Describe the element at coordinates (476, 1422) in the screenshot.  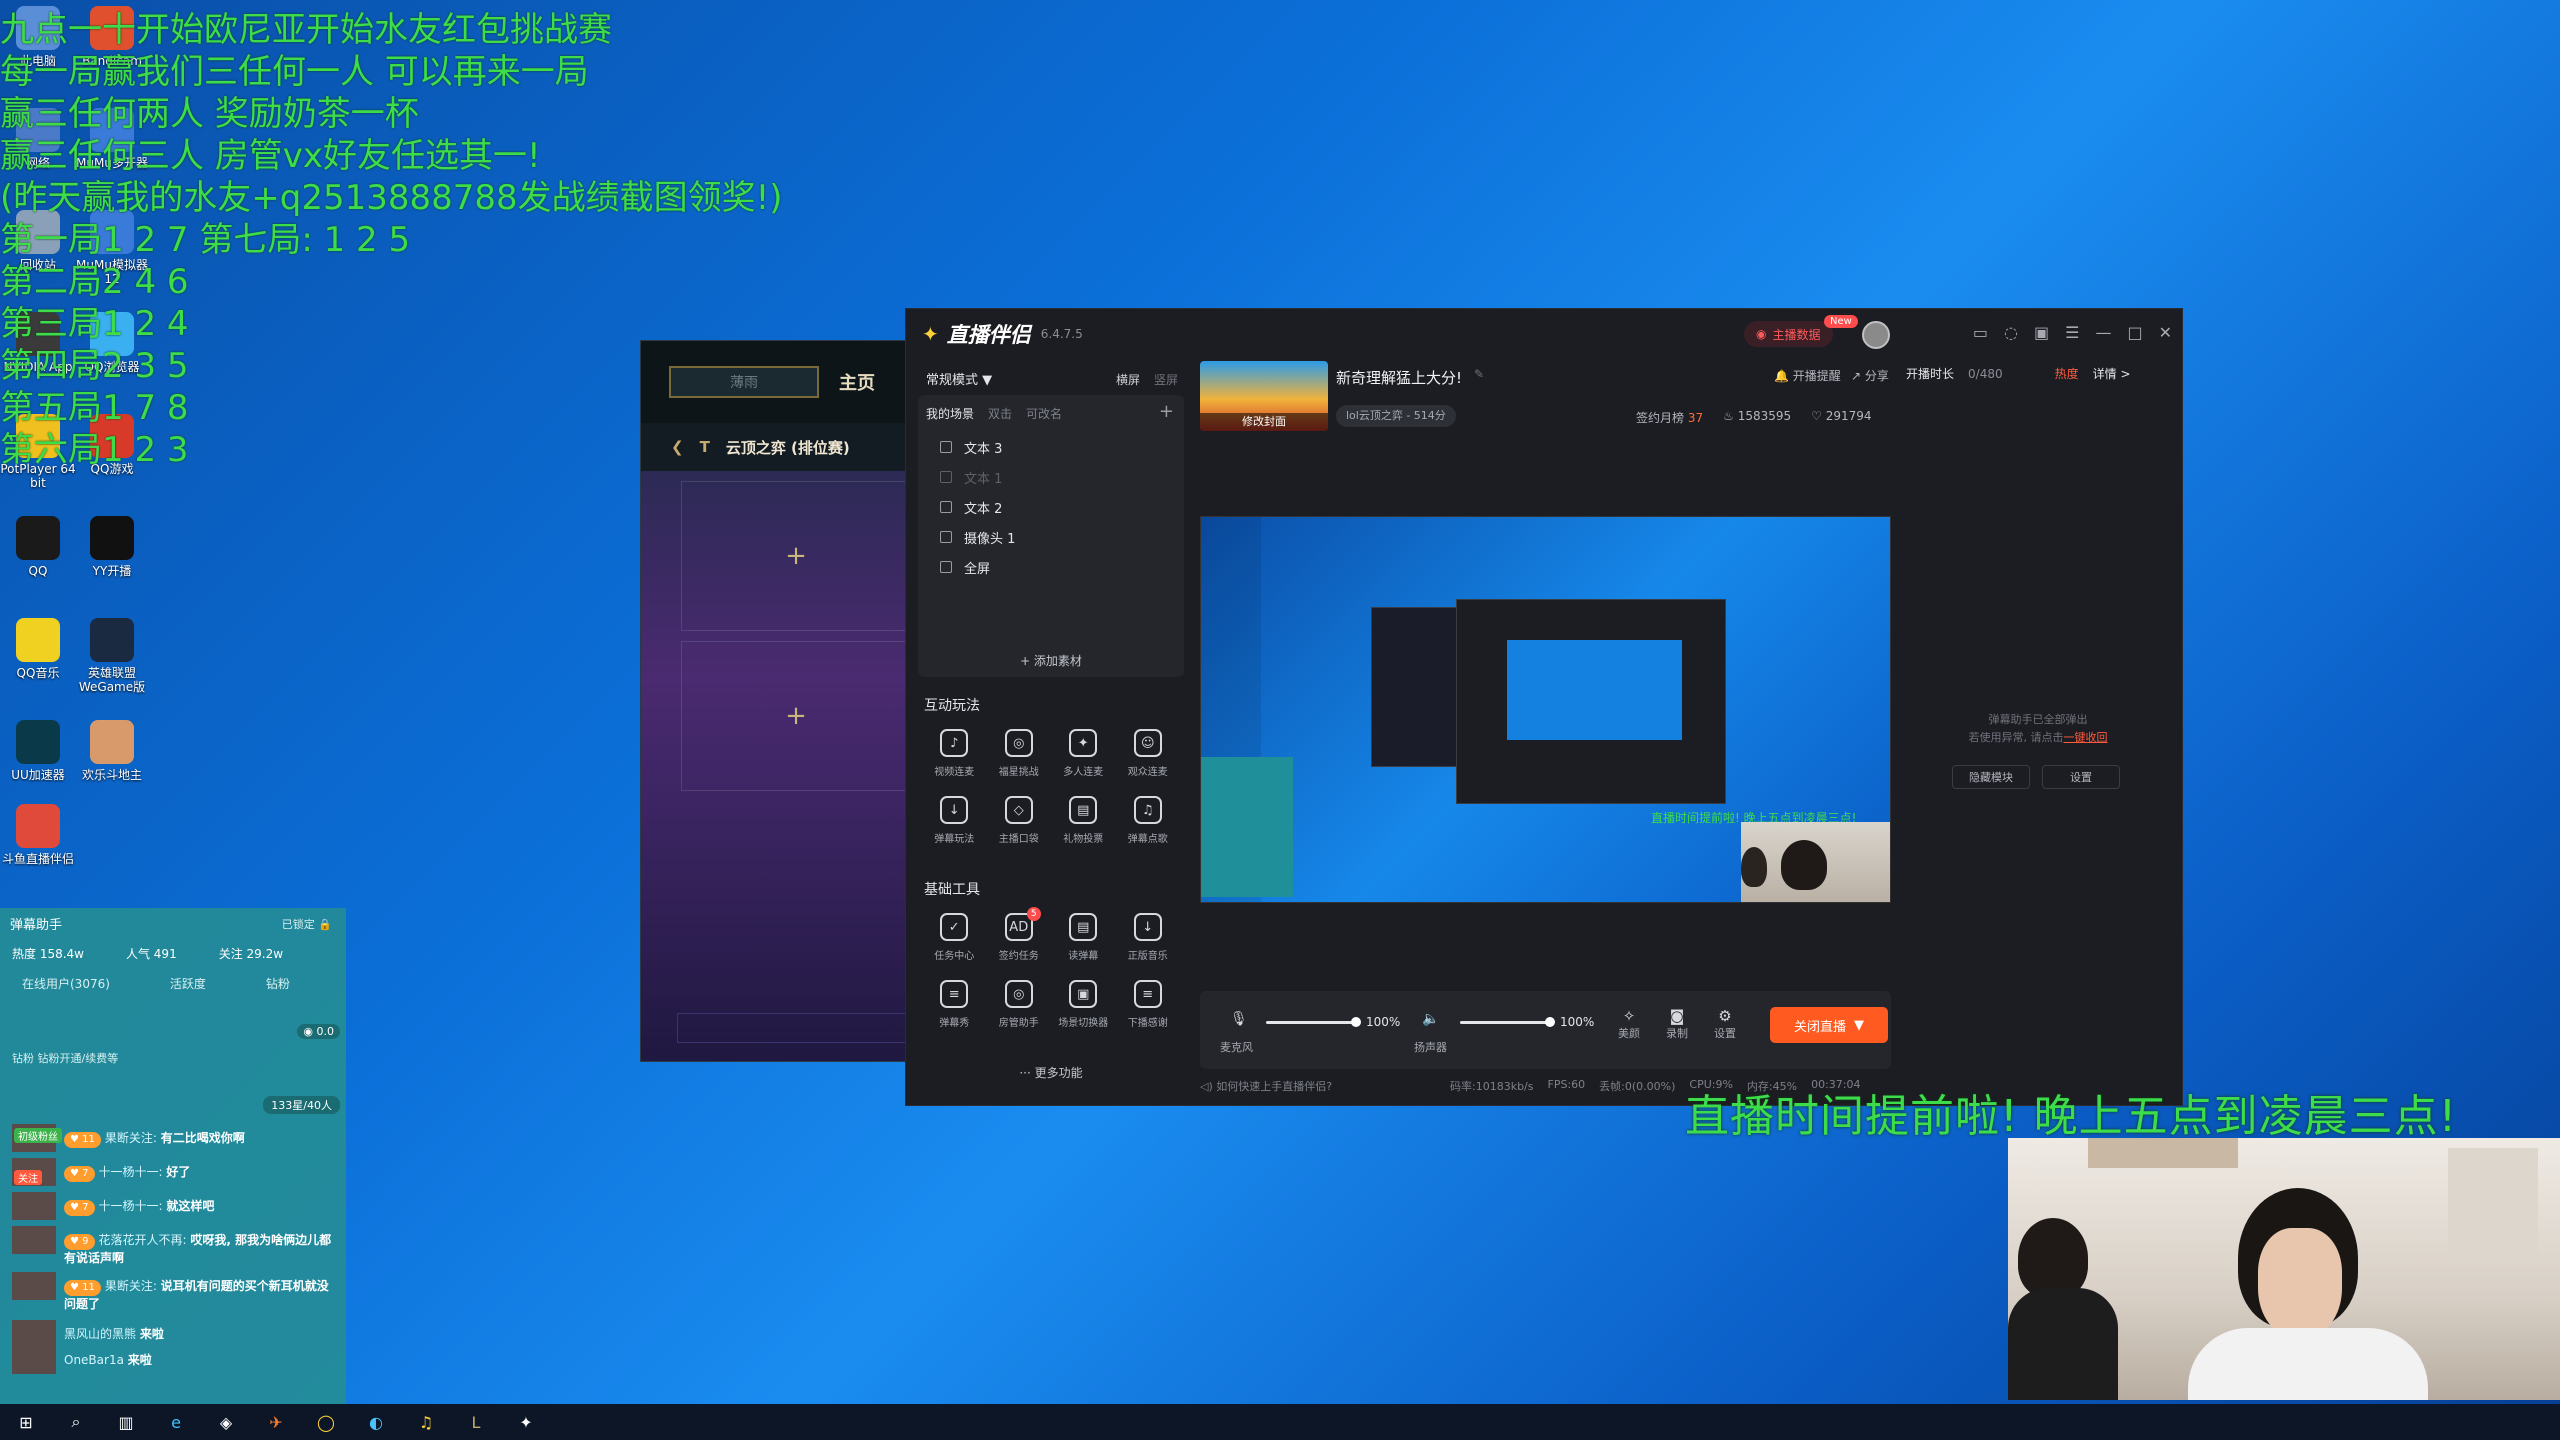
I see `lol-taskbar-icon: L` at that location.